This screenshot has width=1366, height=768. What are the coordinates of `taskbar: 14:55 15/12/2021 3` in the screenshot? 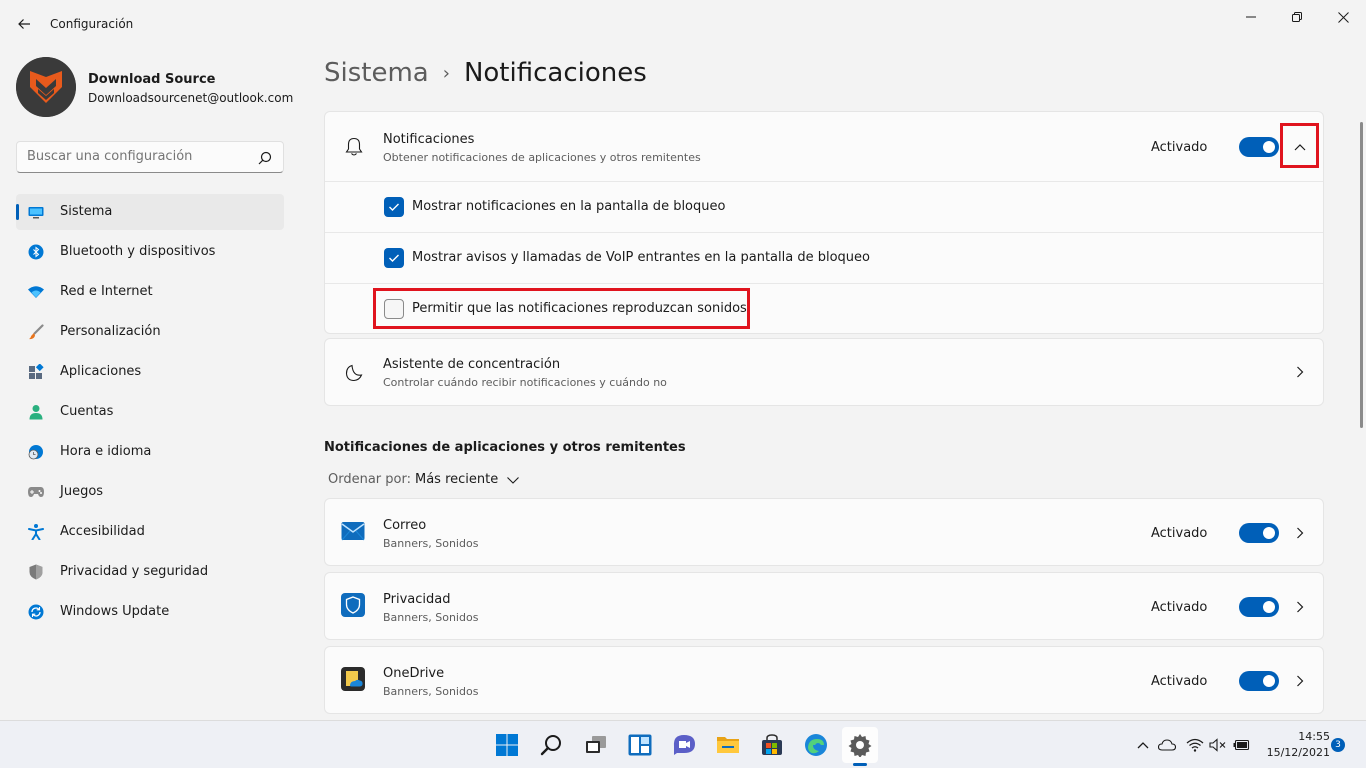 It's located at (683, 744).